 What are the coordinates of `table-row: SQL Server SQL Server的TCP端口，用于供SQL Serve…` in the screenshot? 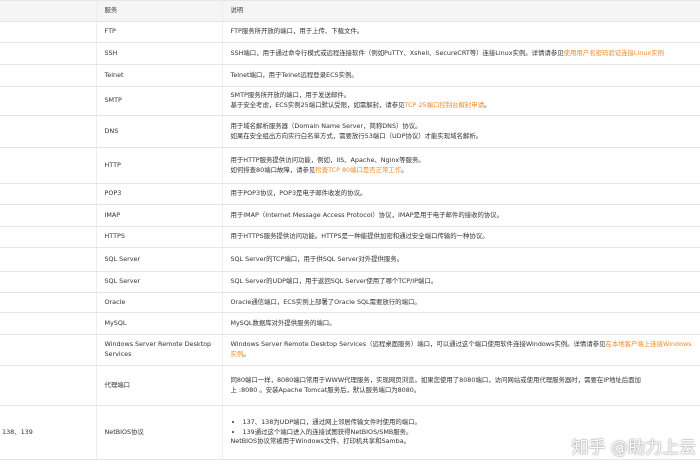 It's located at (350, 259).